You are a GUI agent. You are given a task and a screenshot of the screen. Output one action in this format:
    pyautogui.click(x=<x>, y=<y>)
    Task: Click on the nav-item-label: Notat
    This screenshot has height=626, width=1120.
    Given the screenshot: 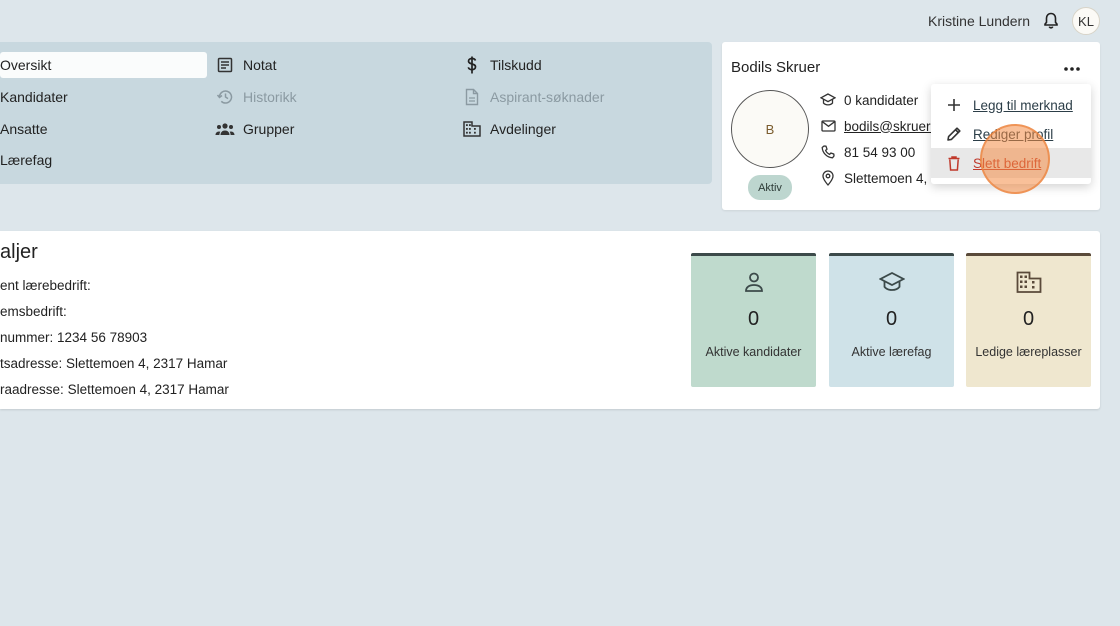 What is the action you would take?
    pyautogui.click(x=260, y=65)
    